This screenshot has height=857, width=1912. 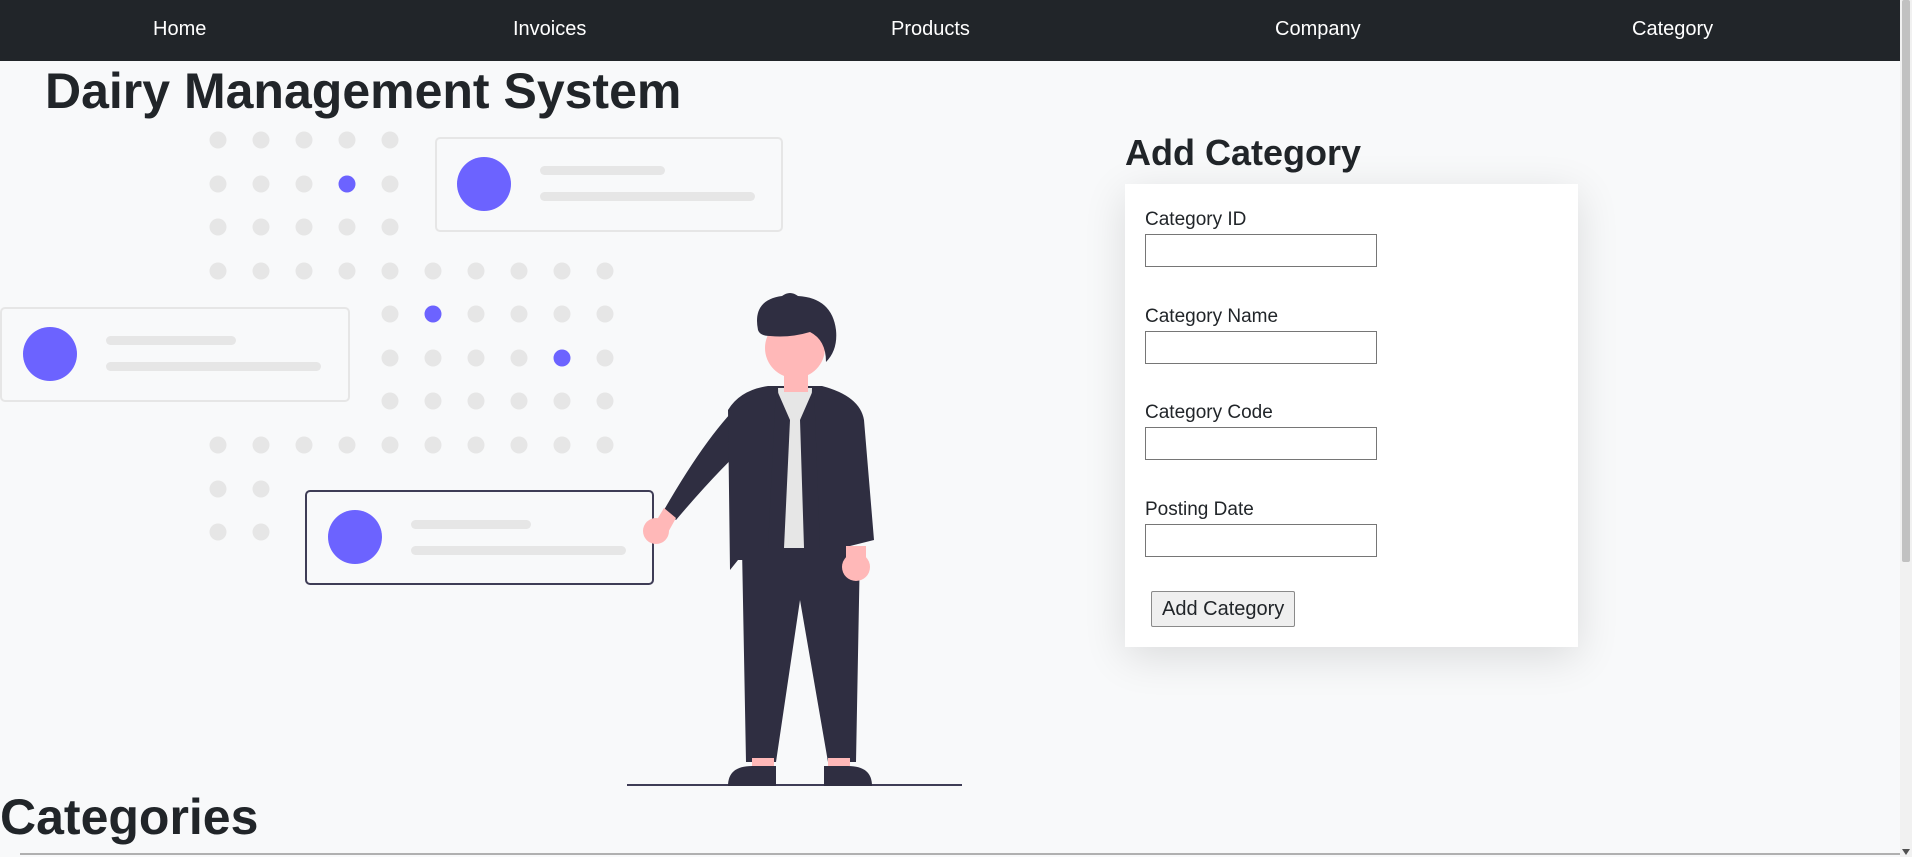 I want to click on posting-date-input, so click(x=1261, y=540).